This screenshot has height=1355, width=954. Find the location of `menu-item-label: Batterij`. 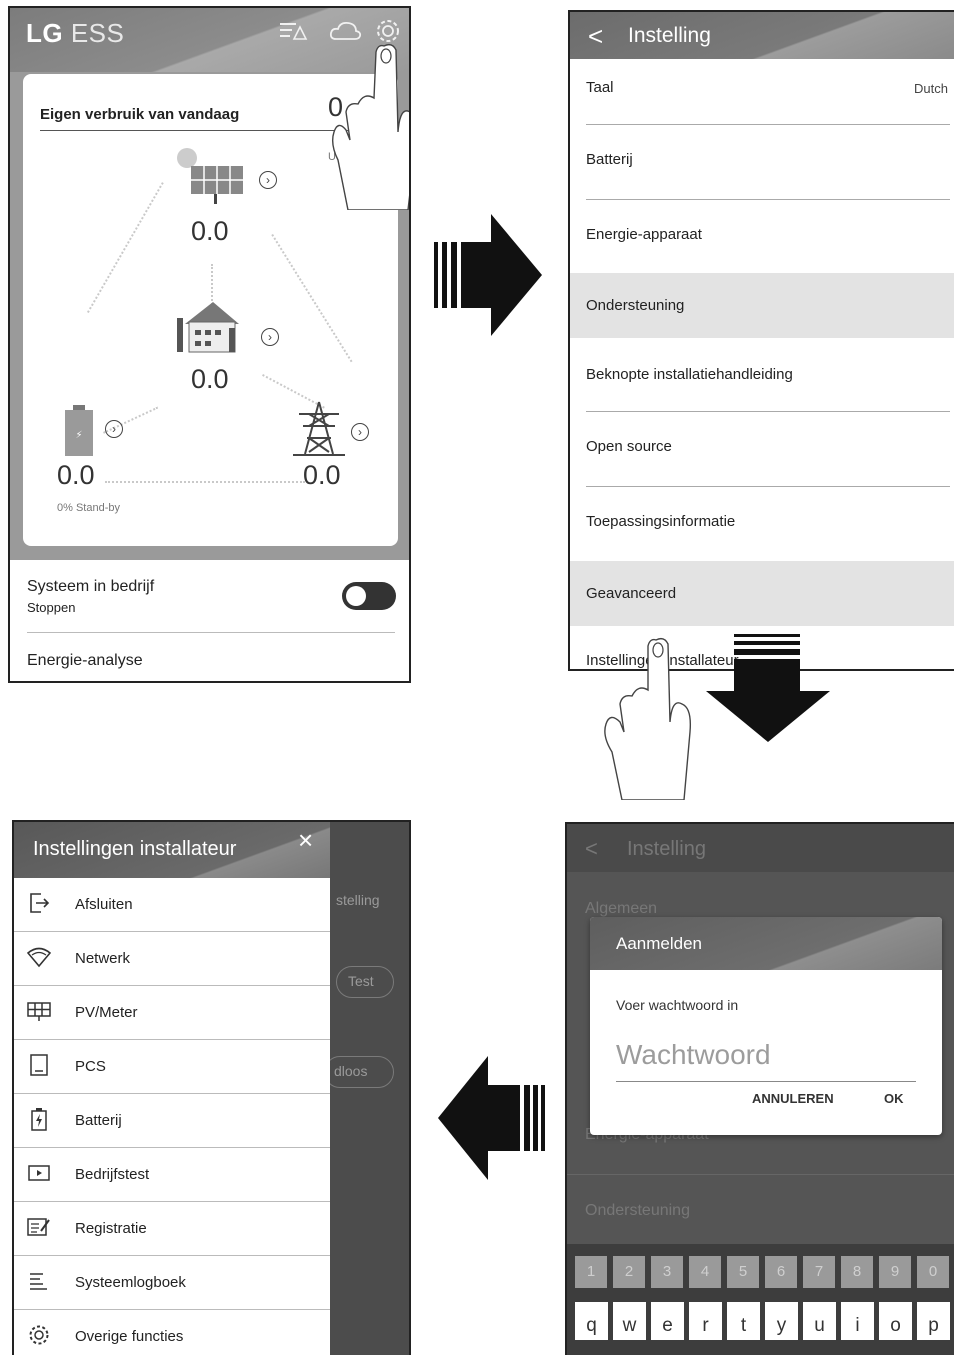

menu-item-label: Batterij is located at coordinates (98, 1120).